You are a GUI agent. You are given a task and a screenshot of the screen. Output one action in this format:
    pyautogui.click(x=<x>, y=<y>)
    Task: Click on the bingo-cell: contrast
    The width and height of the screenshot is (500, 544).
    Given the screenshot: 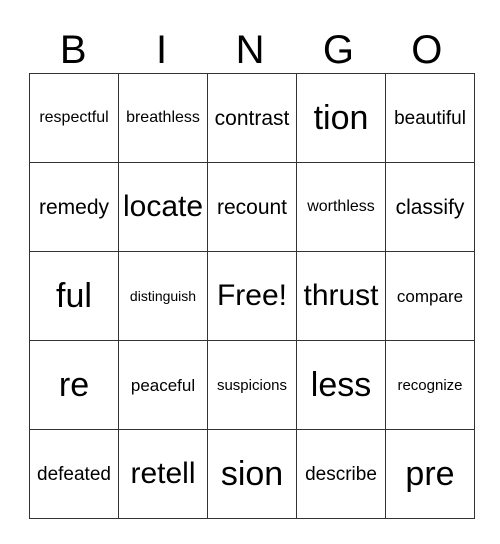 What is the action you would take?
    pyautogui.click(x=252, y=118)
    